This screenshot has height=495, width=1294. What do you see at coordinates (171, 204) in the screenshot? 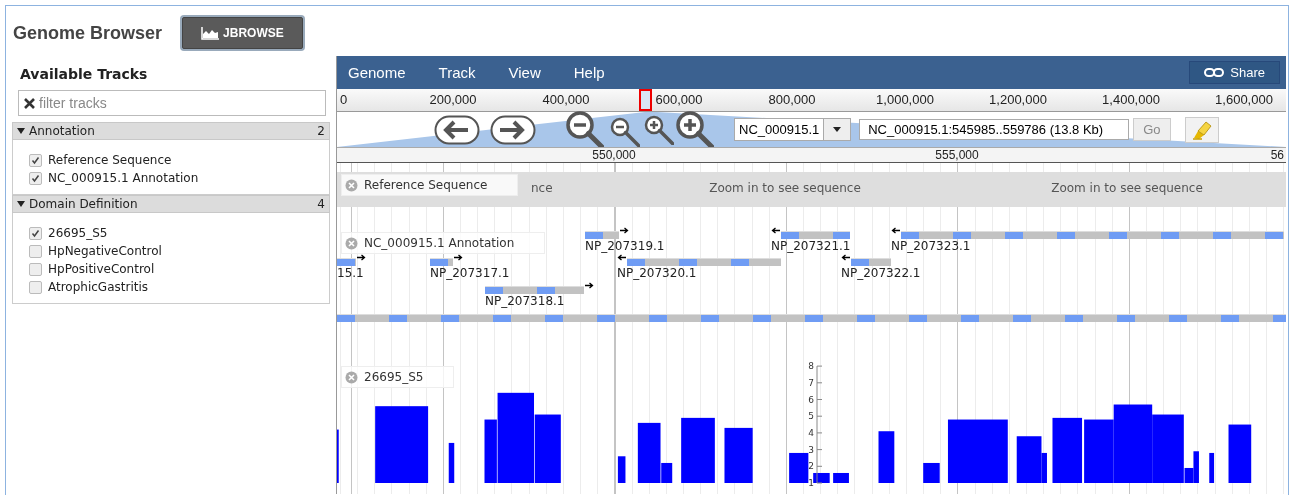
I see `category-header: Domain Definition 4` at bounding box center [171, 204].